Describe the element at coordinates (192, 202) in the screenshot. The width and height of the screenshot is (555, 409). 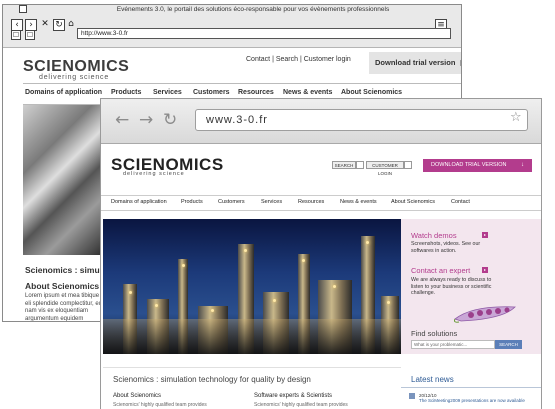
I see `nav-products: Products` at that location.